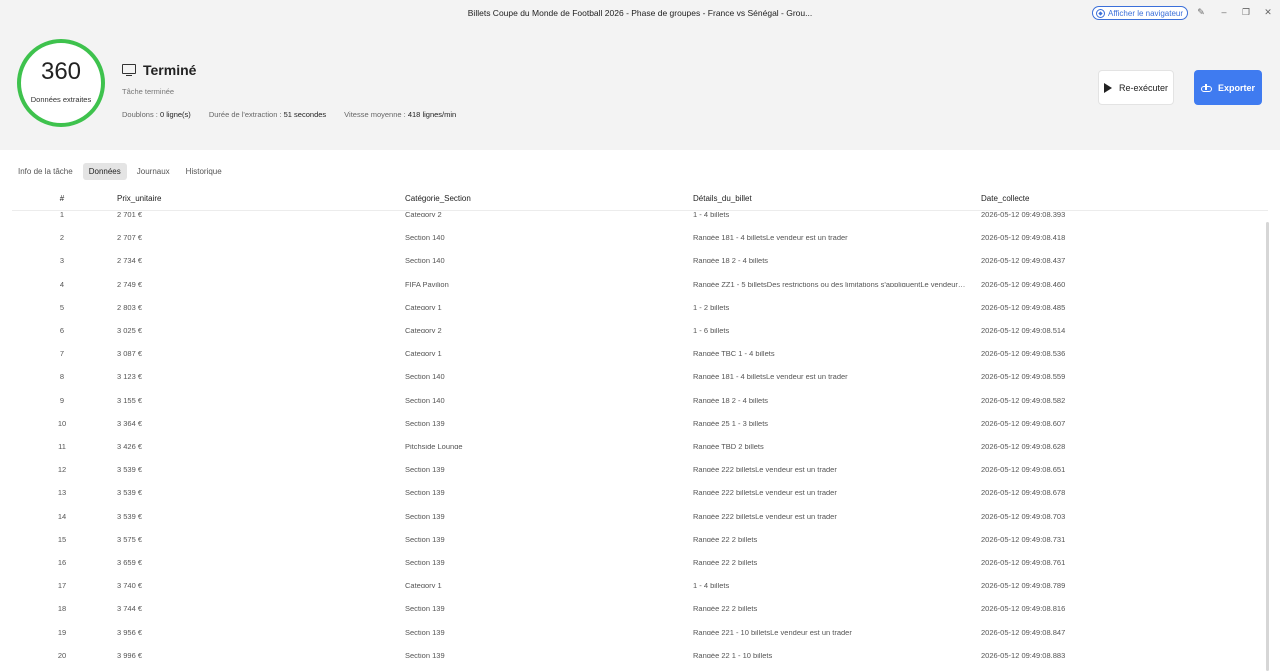  What do you see at coordinates (1268, 12) in the screenshot?
I see `close-icon: ✕` at bounding box center [1268, 12].